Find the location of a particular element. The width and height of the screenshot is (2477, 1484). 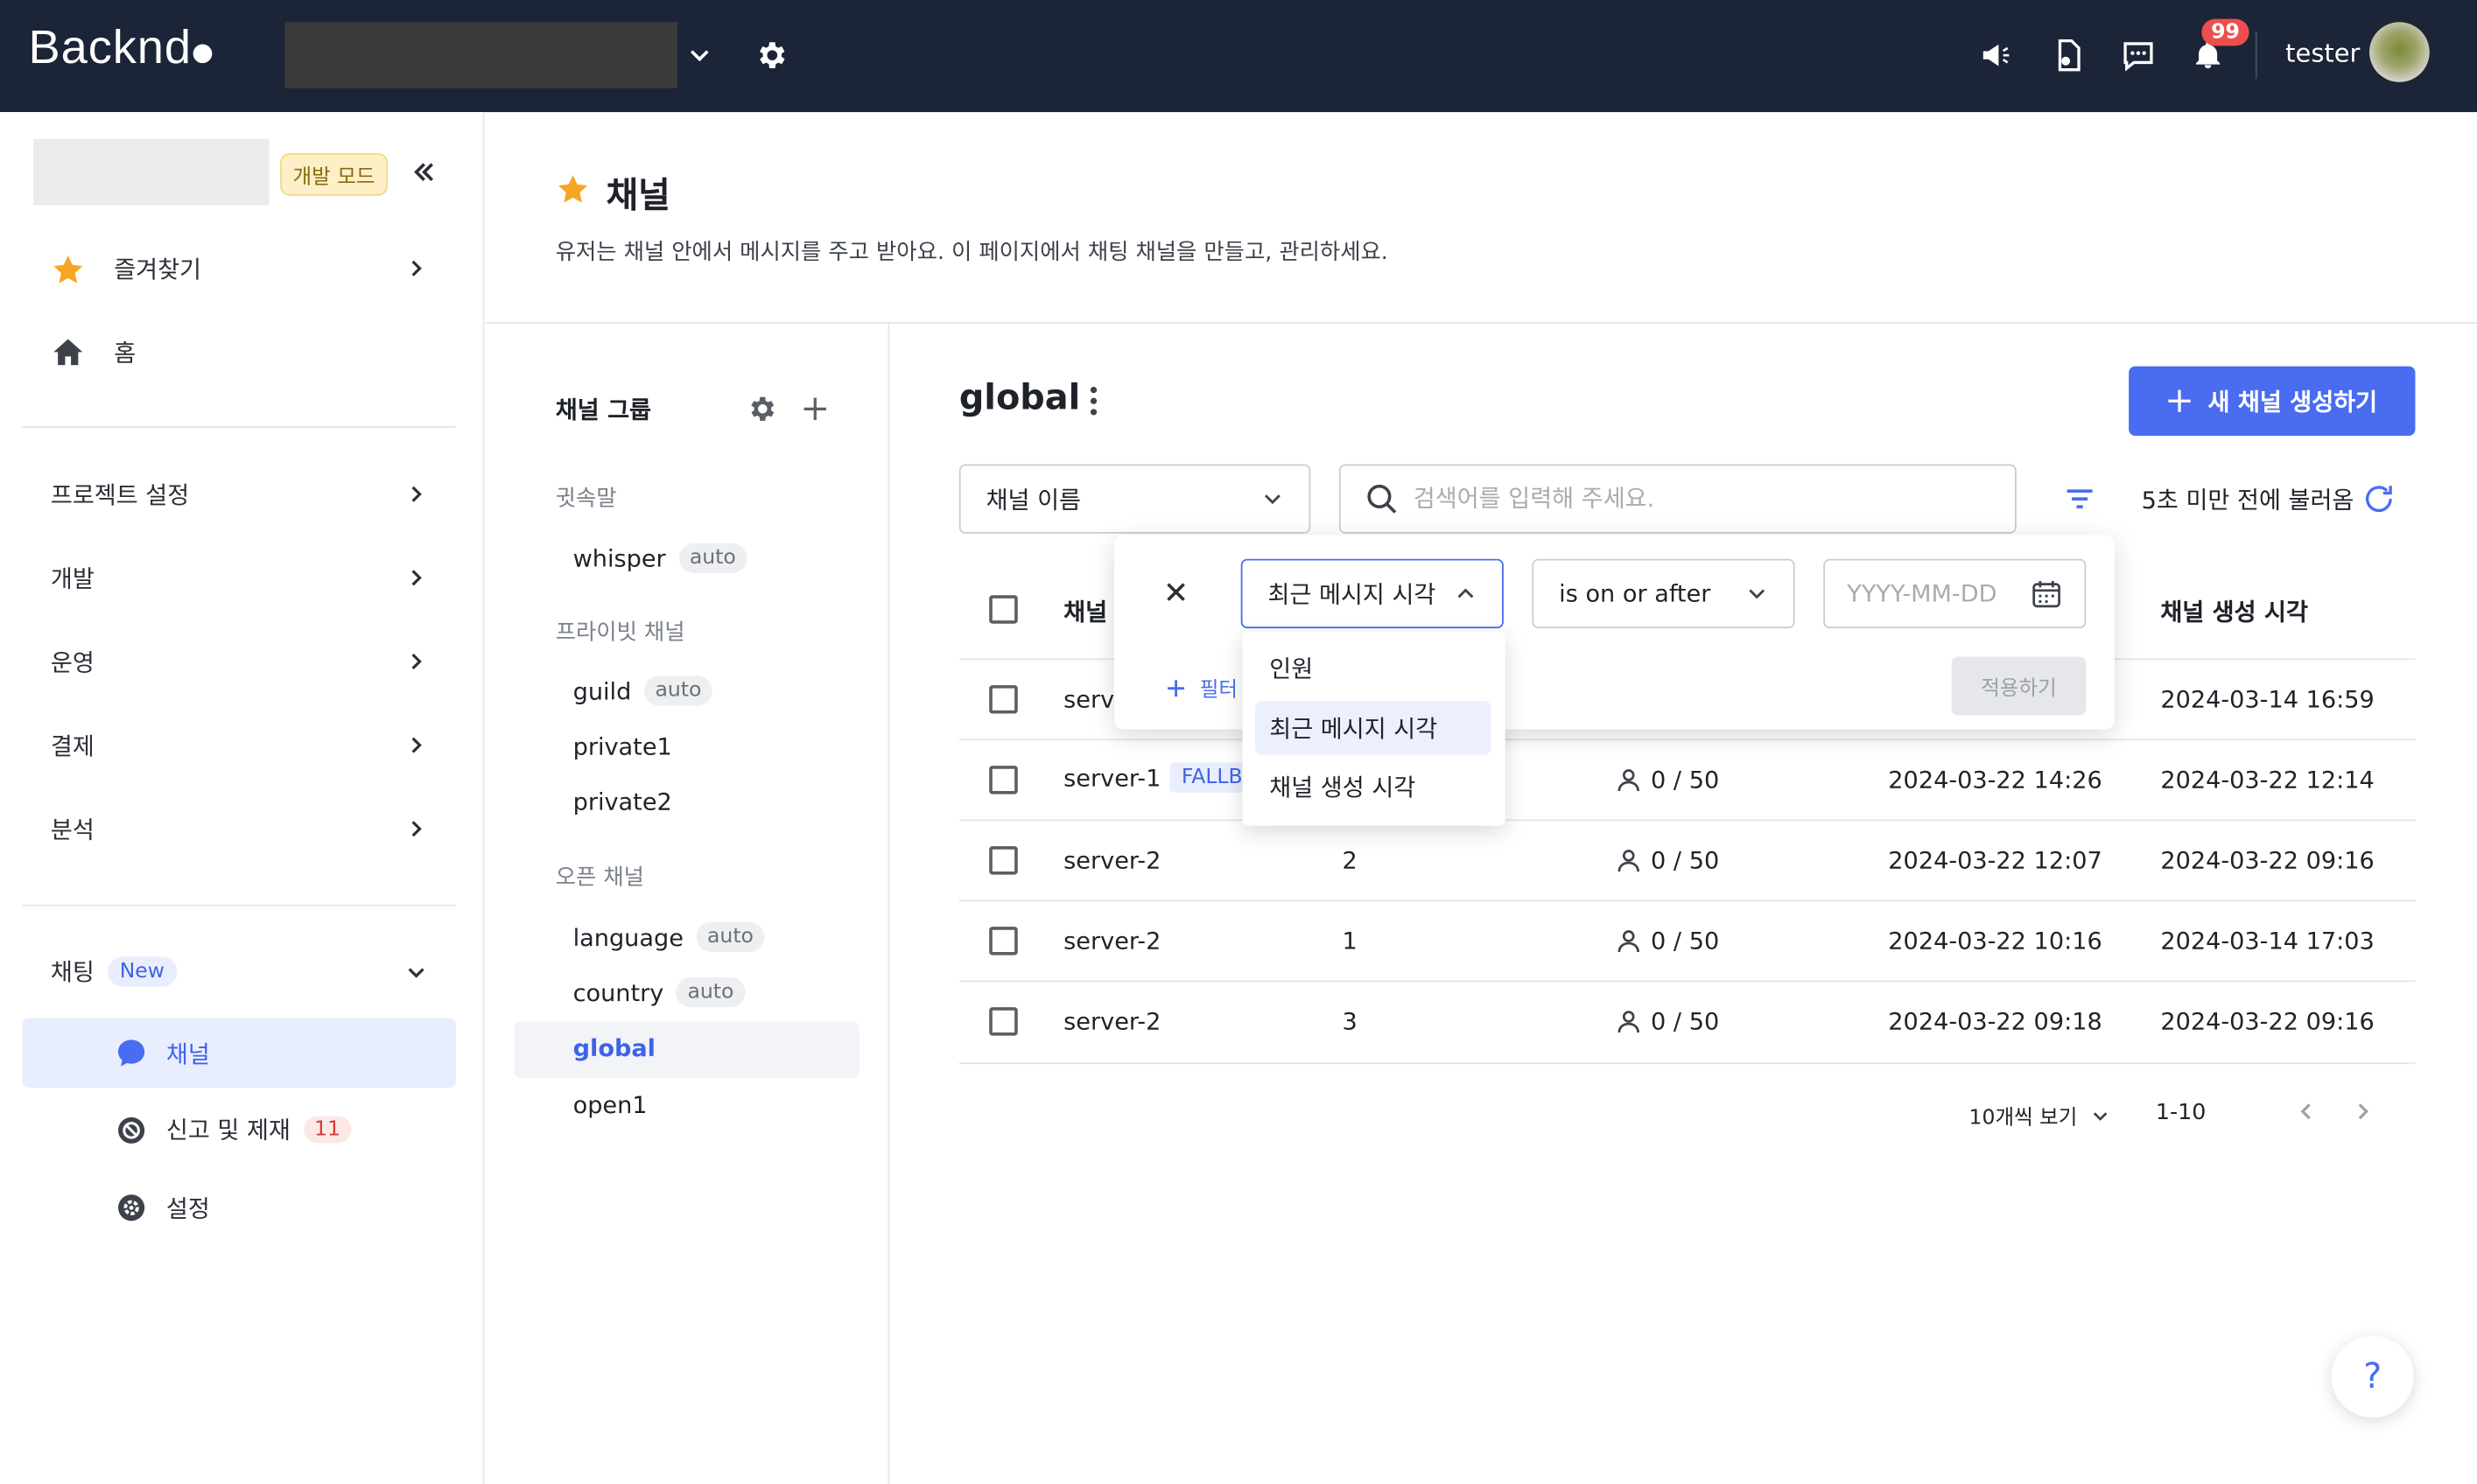

close-icon is located at coordinates (1176, 592).